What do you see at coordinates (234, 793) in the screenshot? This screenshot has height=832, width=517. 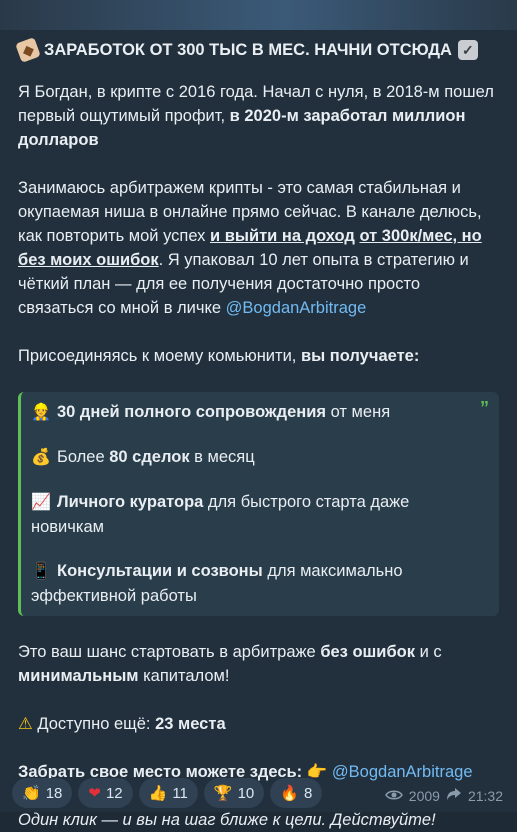 I see `reaction-trophy: 🏆 10` at bounding box center [234, 793].